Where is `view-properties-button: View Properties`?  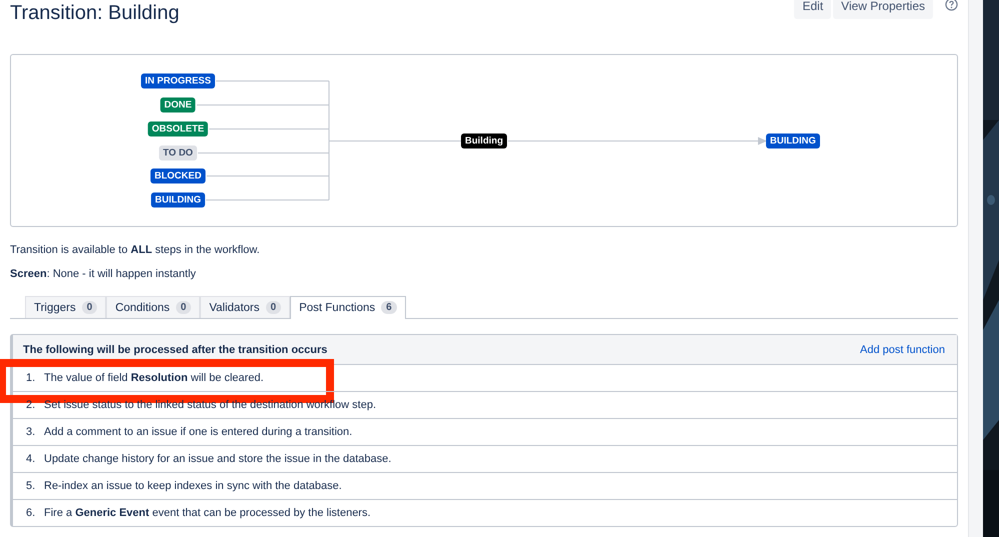 view-properties-button: View Properties is located at coordinates (883, 9).